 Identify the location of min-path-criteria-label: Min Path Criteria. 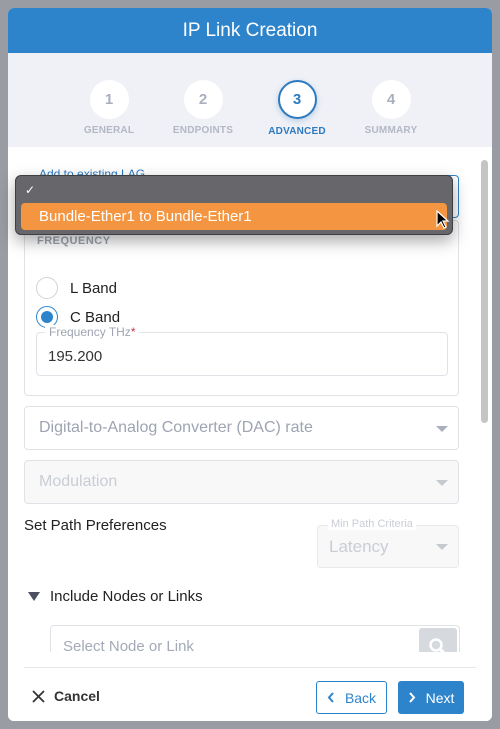
(372, 524).